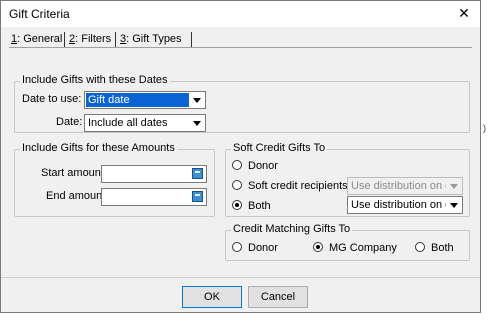 This screenshot has width=500, height=323. What do you see at coordinates (74, 173) in the screenshot?
I see `start-amount-label: Start amount:` at bounding box center [74, 173].